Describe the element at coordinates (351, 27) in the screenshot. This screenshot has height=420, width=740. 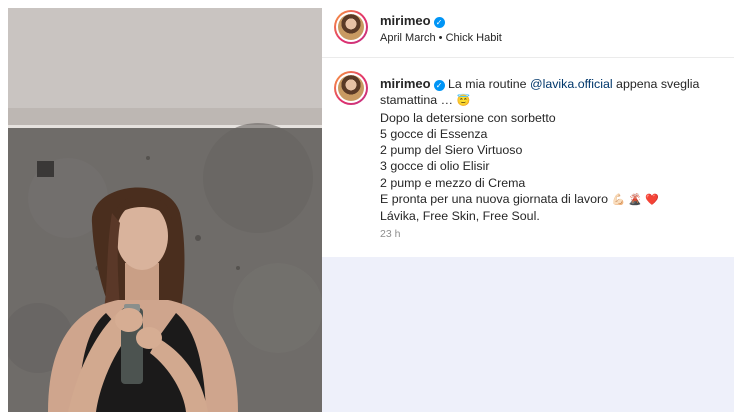
I see `profile-avatar` at that location.